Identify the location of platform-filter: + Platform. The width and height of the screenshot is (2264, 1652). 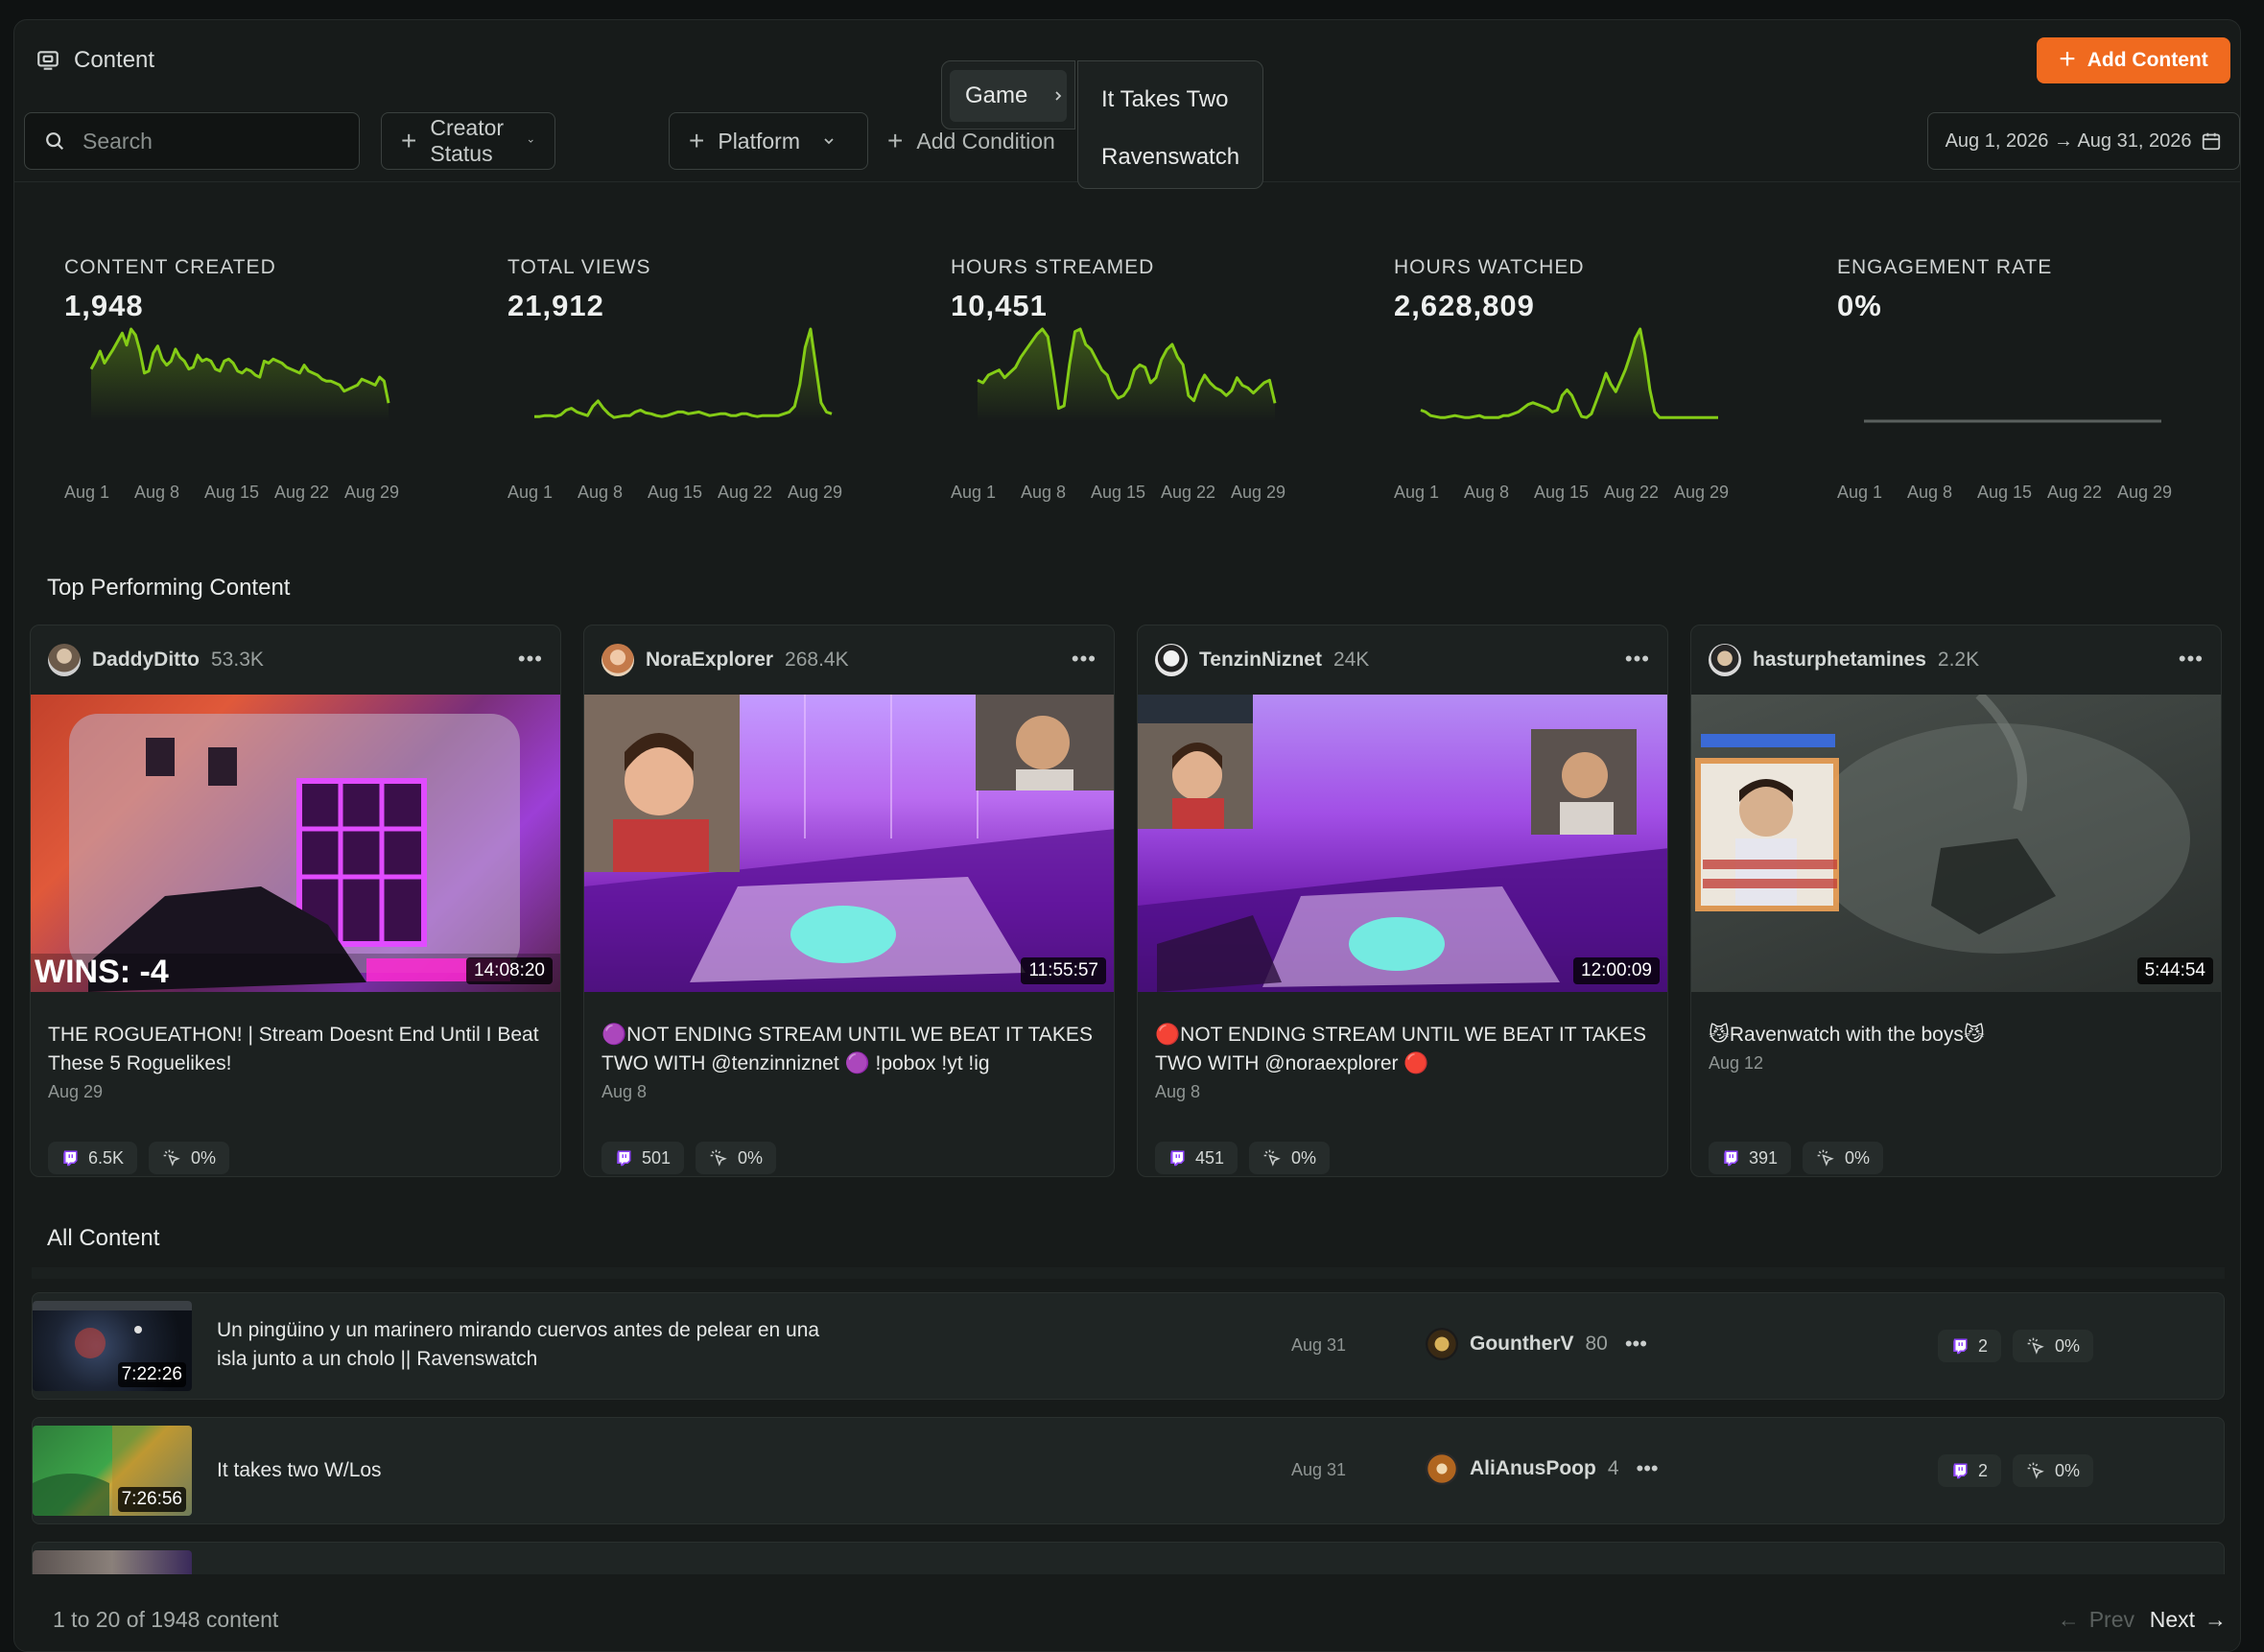
(769, 141).